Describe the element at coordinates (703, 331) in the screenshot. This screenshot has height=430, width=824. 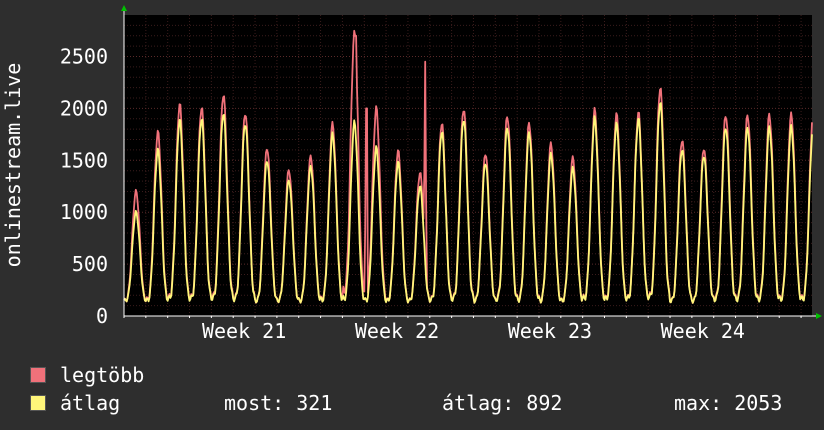
I see `x-tick-label: Week 24` at that location.